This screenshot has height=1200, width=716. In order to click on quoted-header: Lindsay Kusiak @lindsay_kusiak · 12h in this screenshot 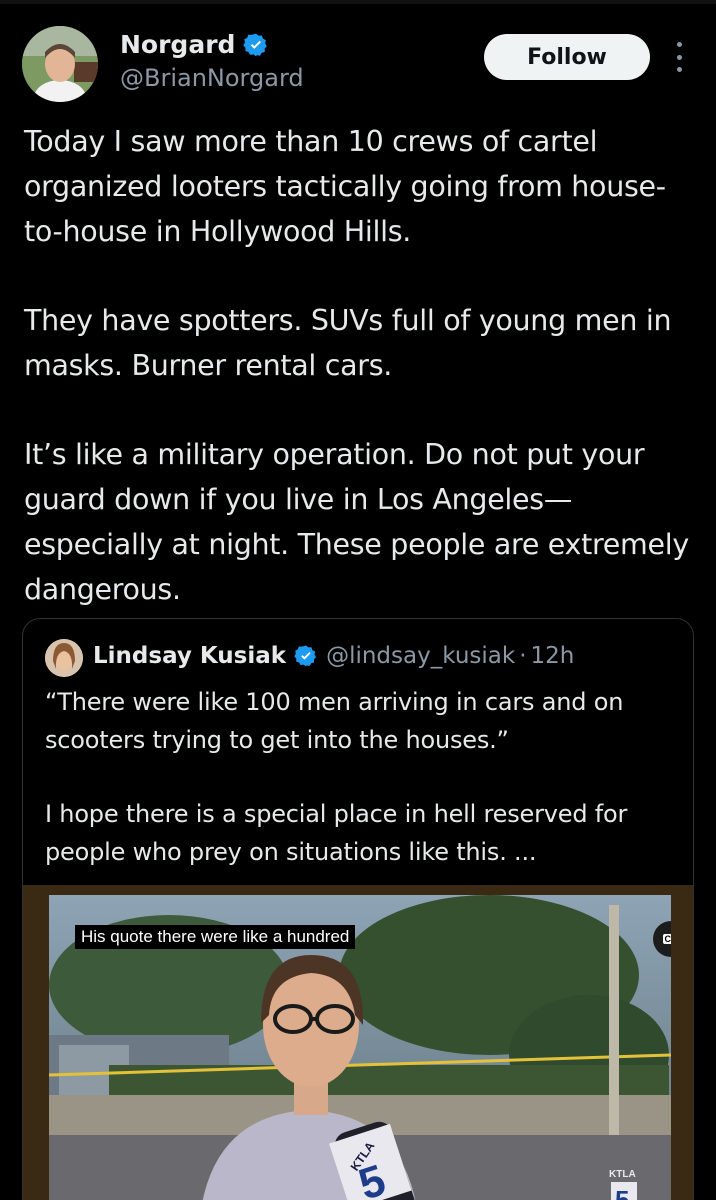, I will do `click(333, 656)`.